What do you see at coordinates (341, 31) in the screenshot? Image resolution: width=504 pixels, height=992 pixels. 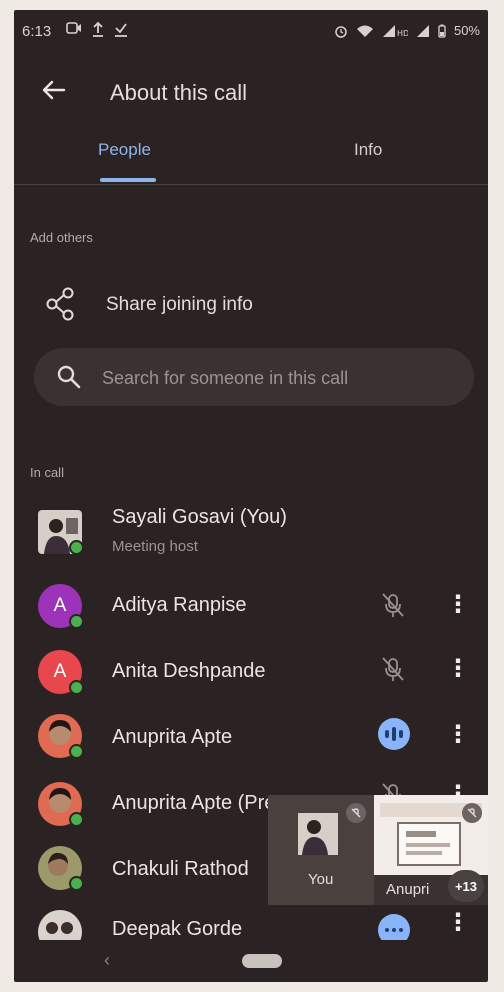 I see `alarm-icon` at bounding box center [341, 31].